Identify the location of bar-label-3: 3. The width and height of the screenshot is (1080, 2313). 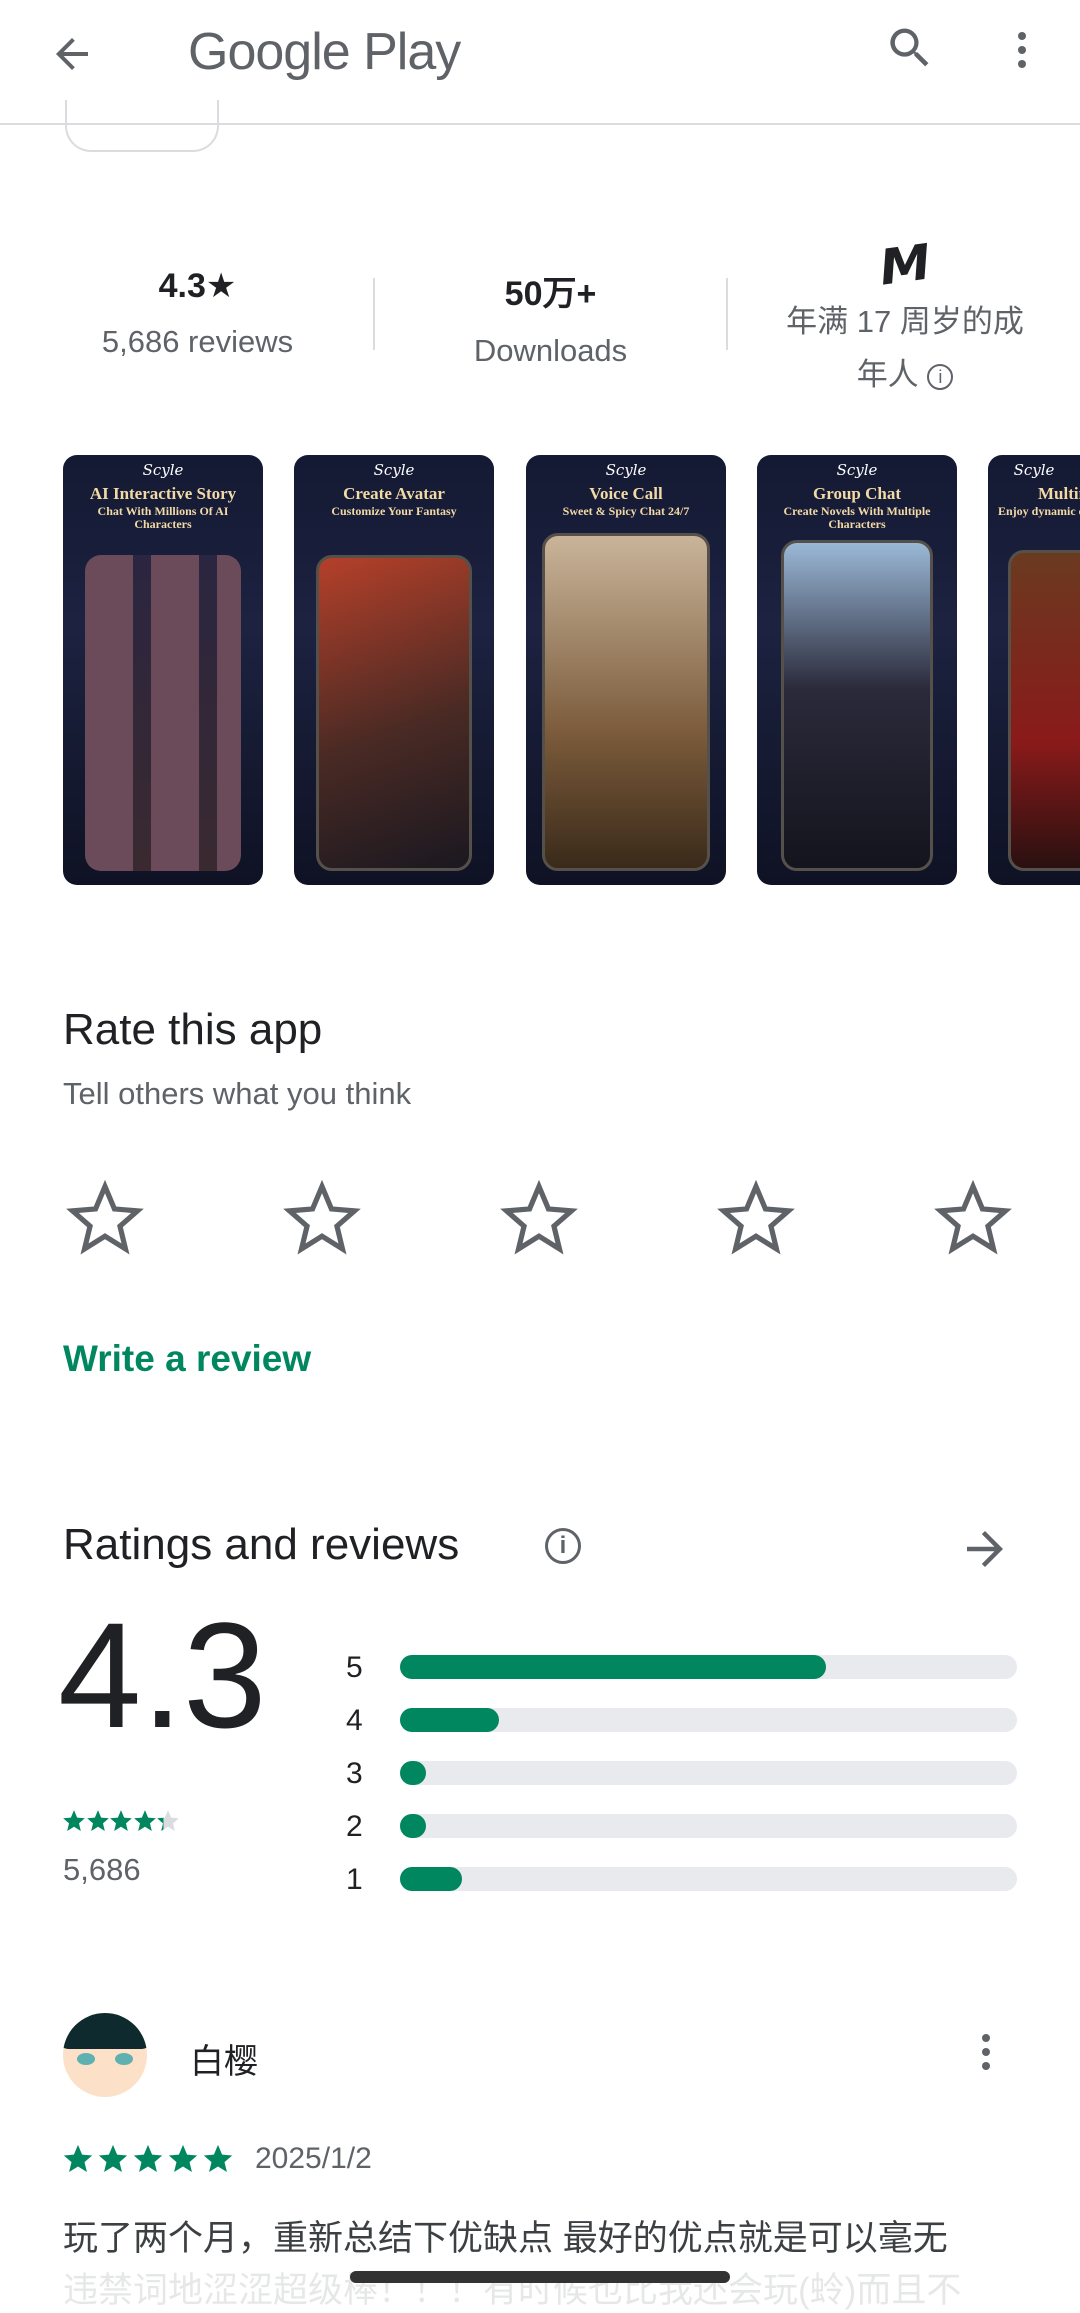
(354, 1773).